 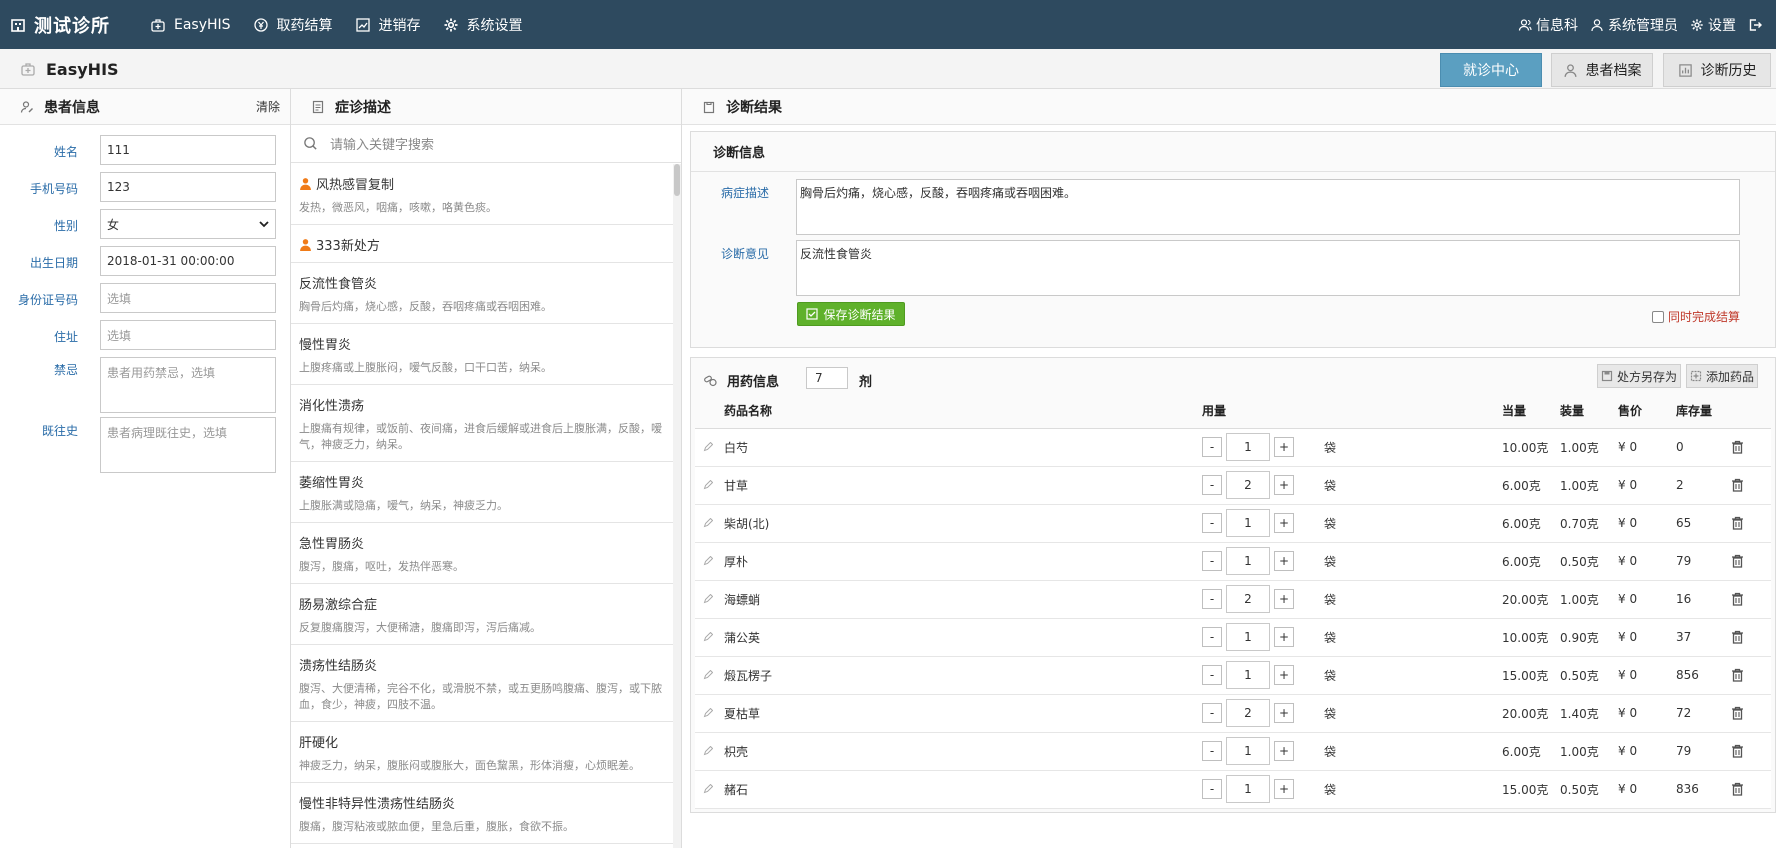 What do you see at coordinates (486, 194) in the screenshot?
I see `symptom-item: 风热感冒复制 发热，微恶风，咽痛，咳嗽，咯黄色痰。` at bounding box center [486, 194].